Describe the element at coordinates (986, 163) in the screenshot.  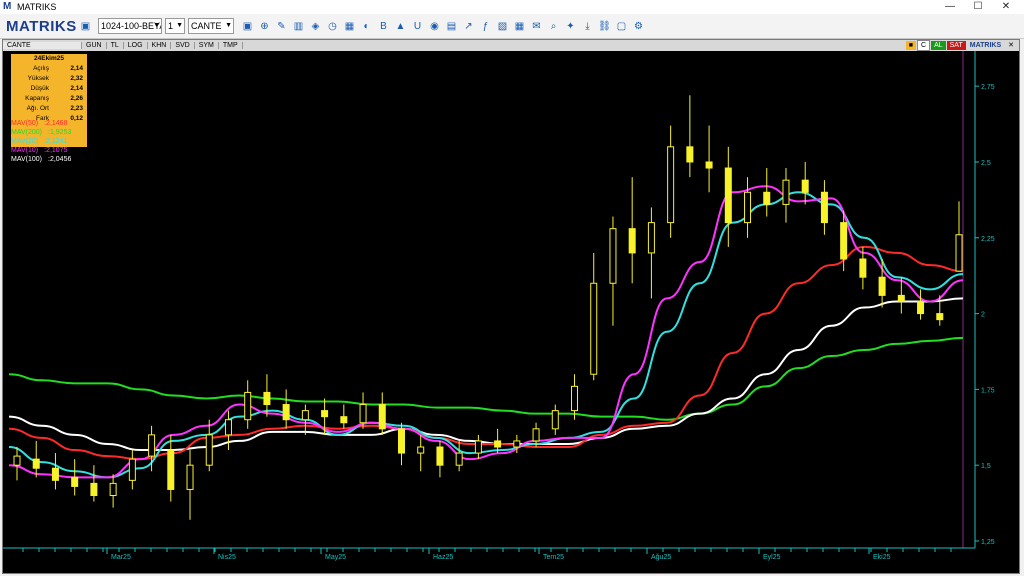
I see `y-tick-label: 2,5` at that location.